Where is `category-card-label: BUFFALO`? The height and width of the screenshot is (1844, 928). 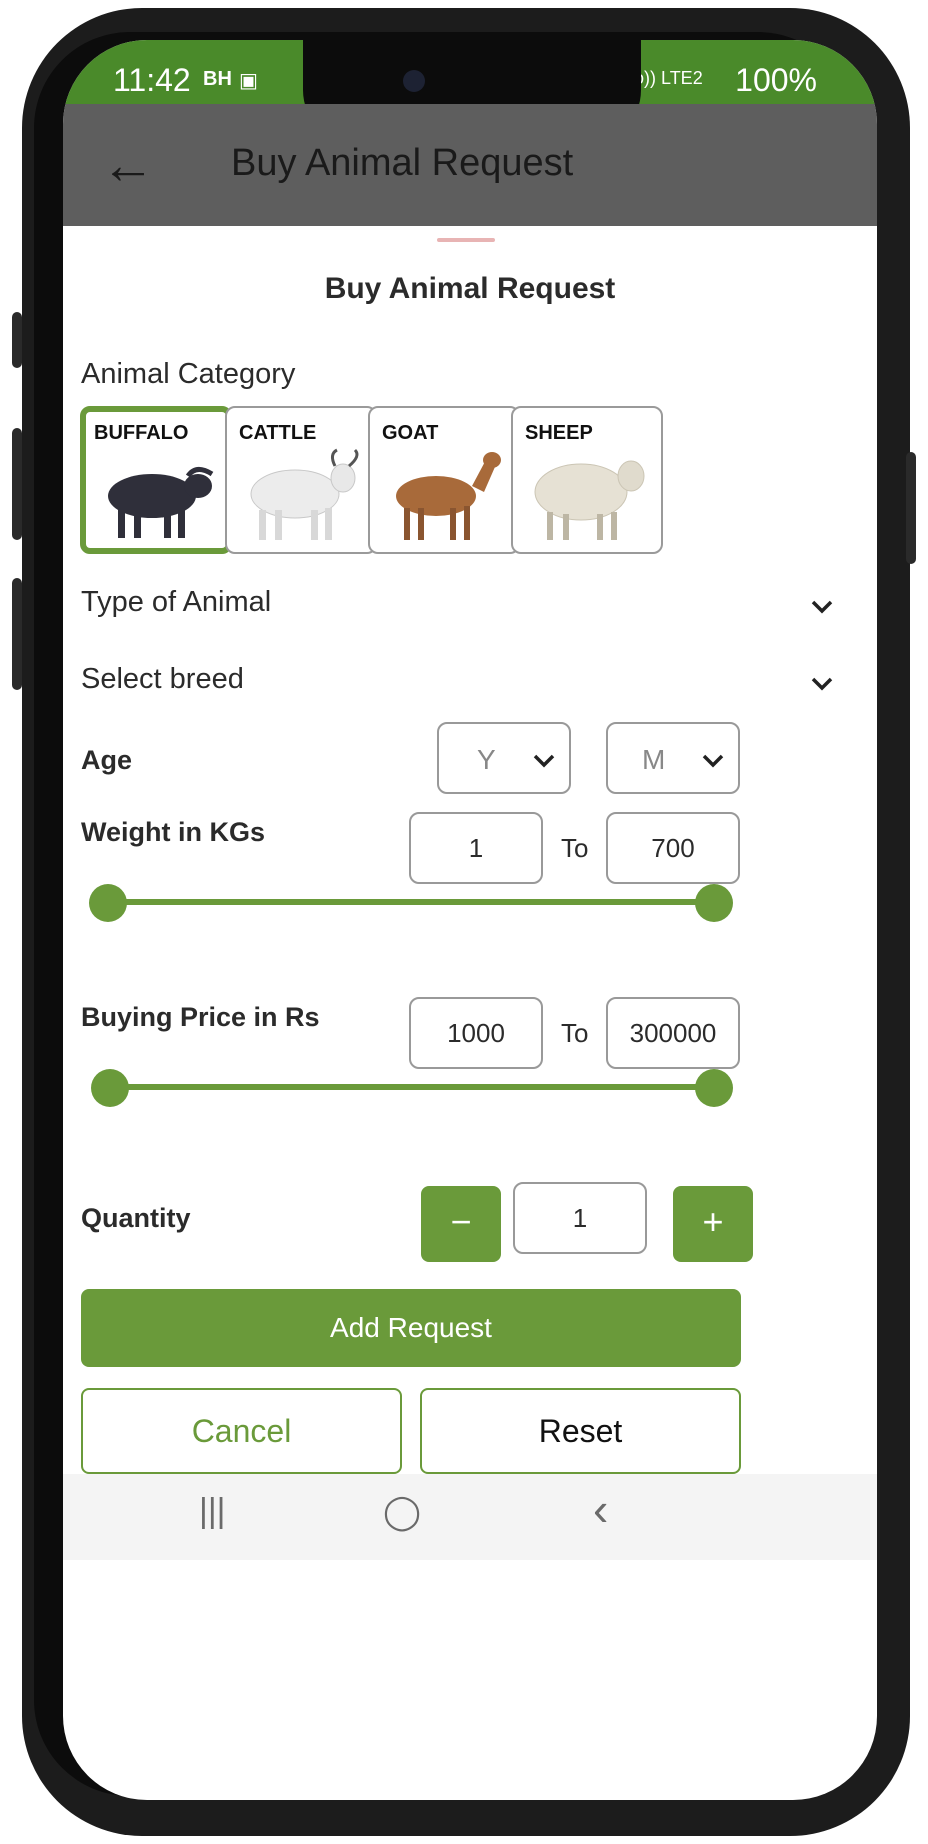
category-card-label: BUFFALO is located at coordinates (141, 433).